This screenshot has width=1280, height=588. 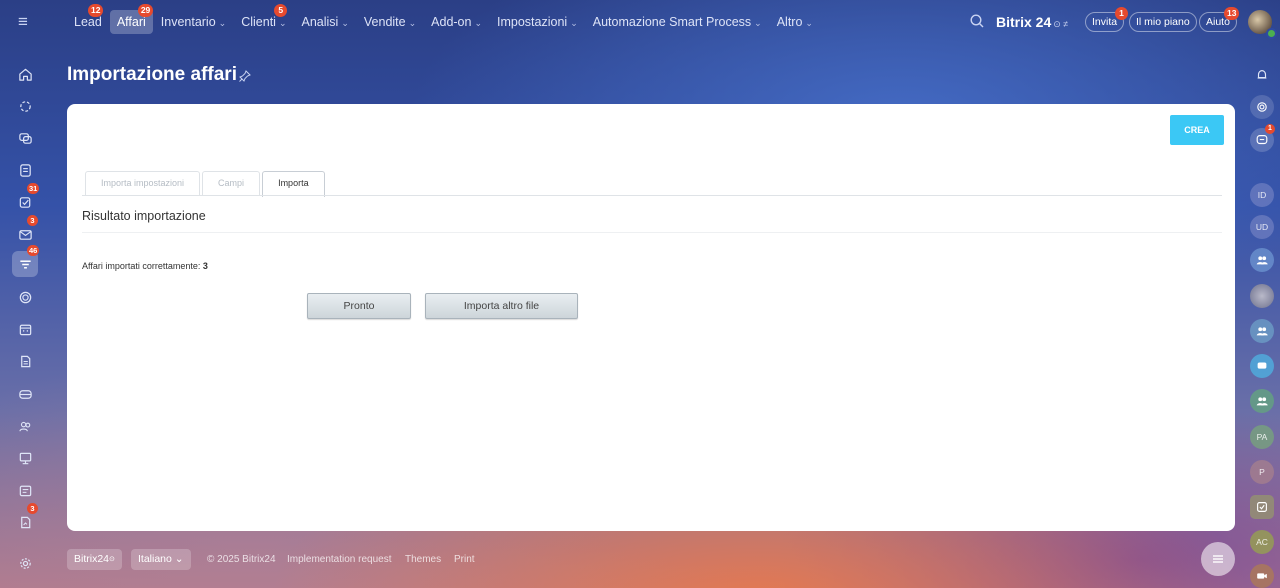 I want to click on footer-link-implementation: Implementation request, so click(x=339, y=560).